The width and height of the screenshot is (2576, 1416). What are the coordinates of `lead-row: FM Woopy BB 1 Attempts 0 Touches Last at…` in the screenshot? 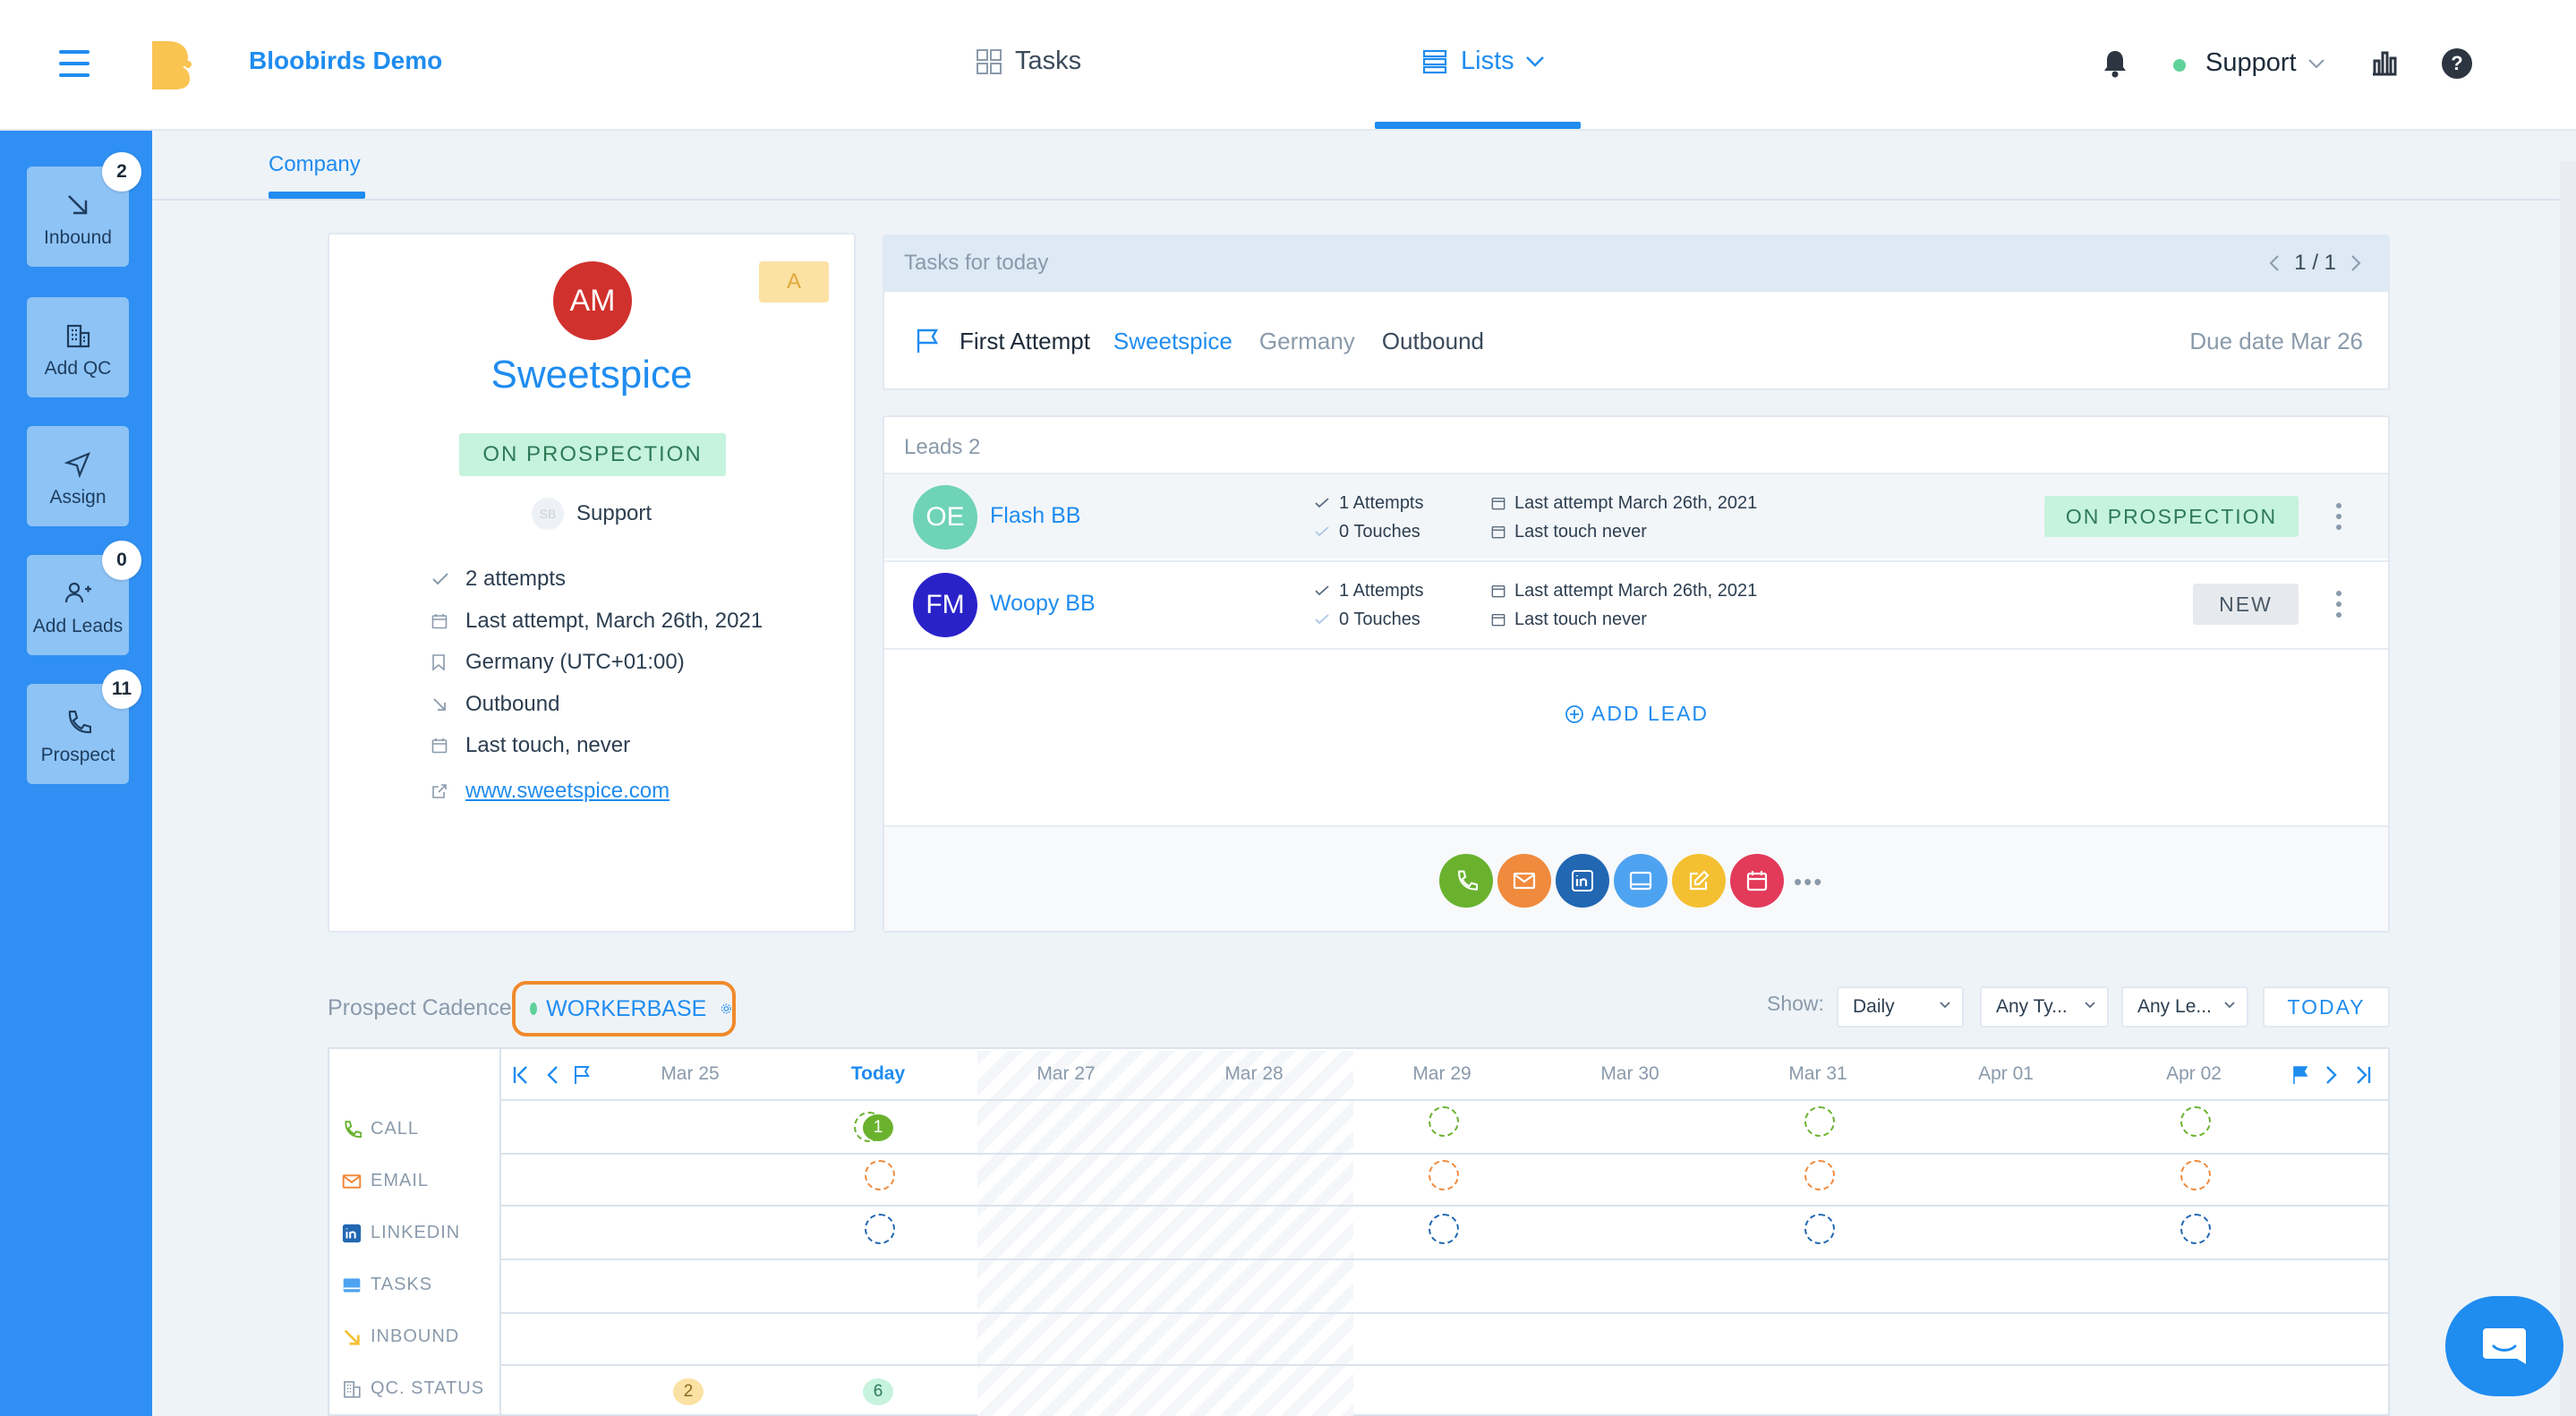 It's located at (1636, 603).